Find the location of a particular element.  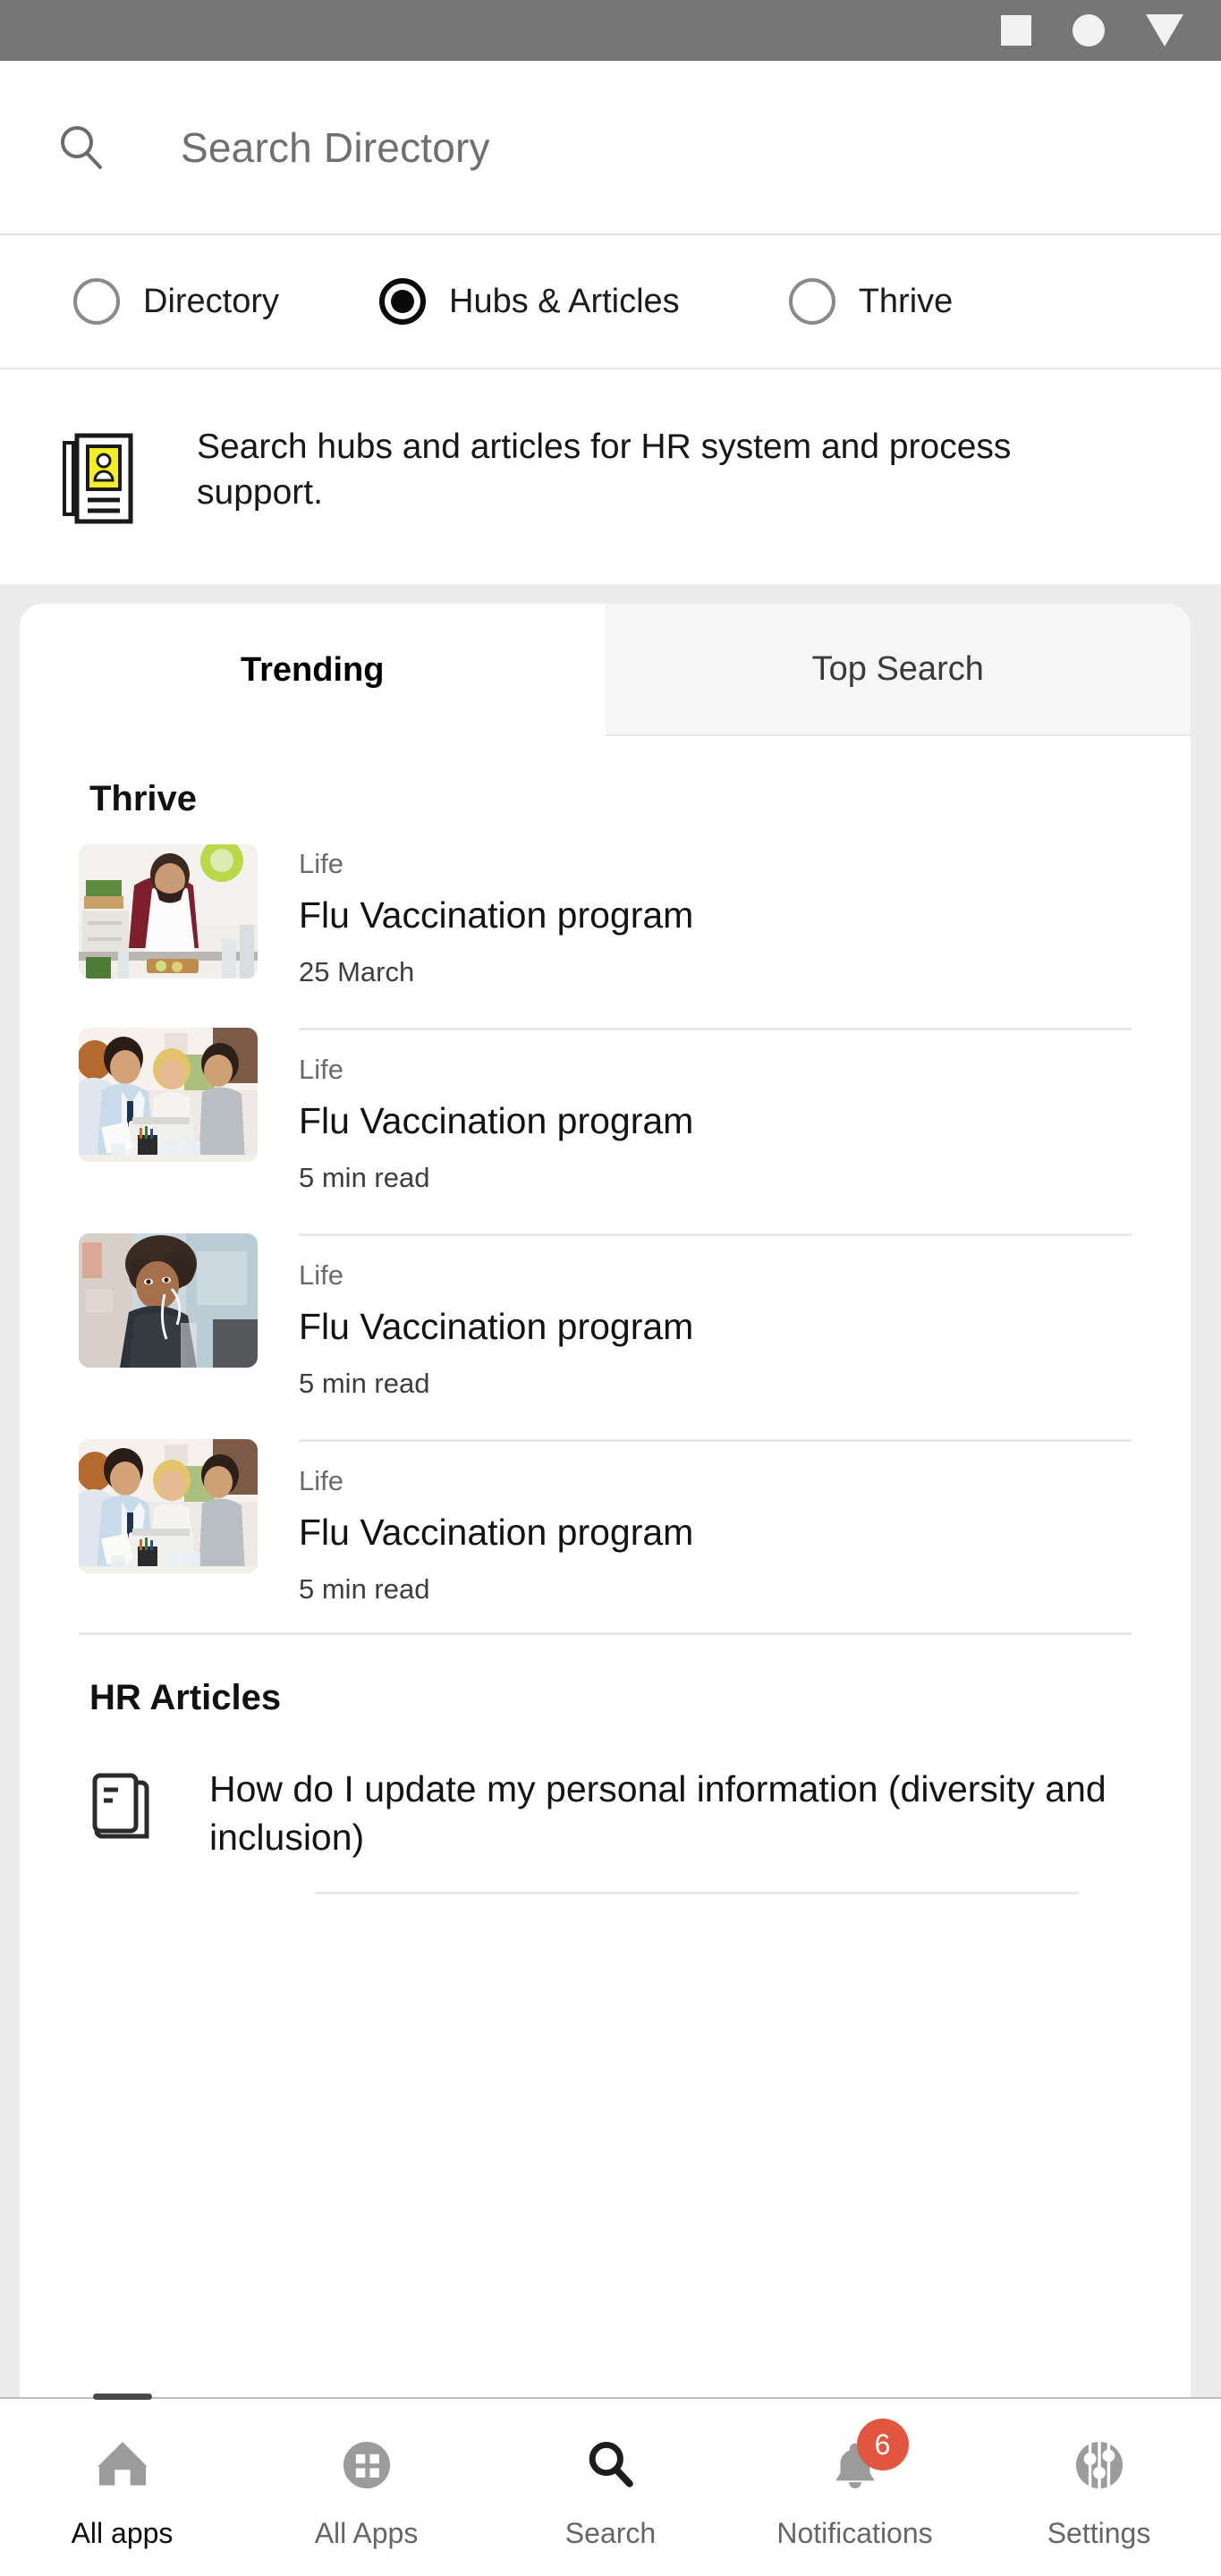

radio-label: Thrive is located at coordinates (906, 301).